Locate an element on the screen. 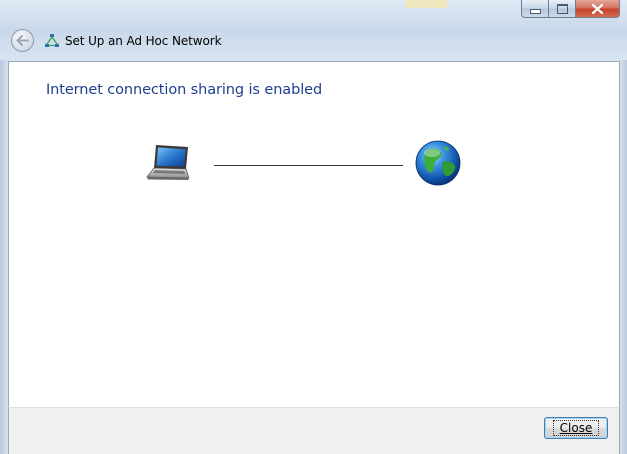 The height and width of the screenshot is (454, 627). back-button is located at coordinates (22, 40).